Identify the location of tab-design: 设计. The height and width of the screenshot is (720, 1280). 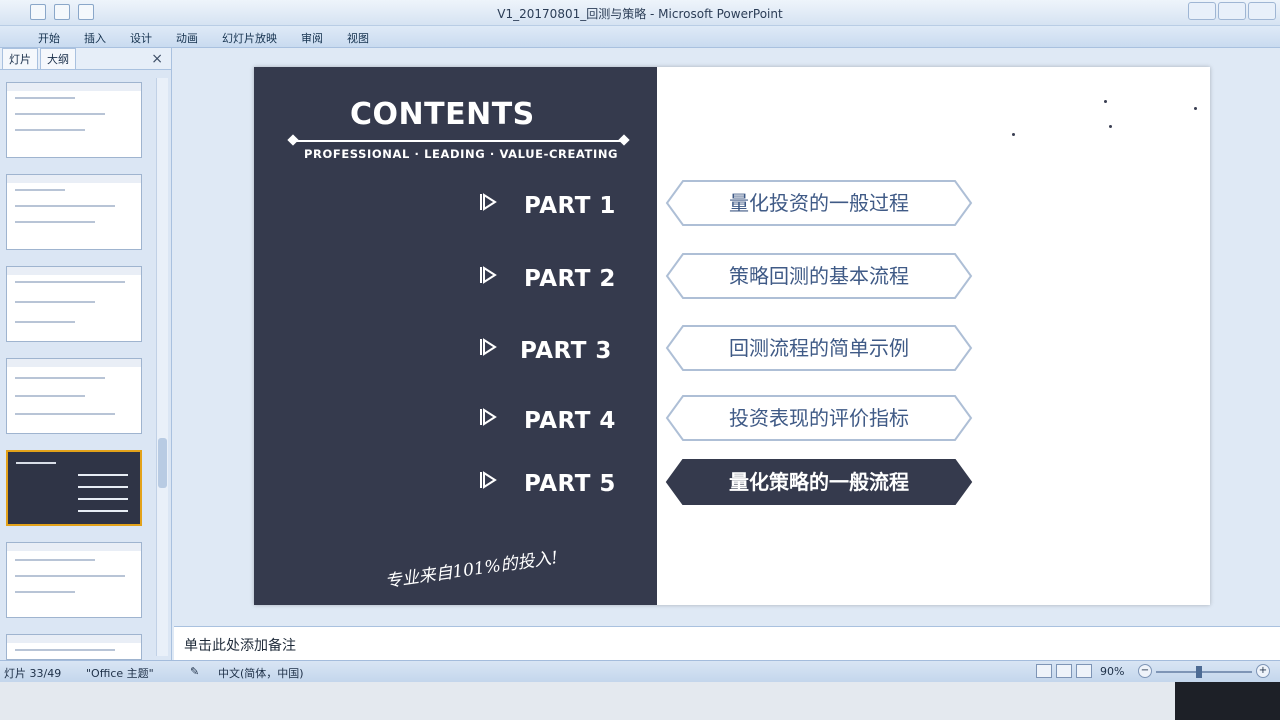
(141, 36).